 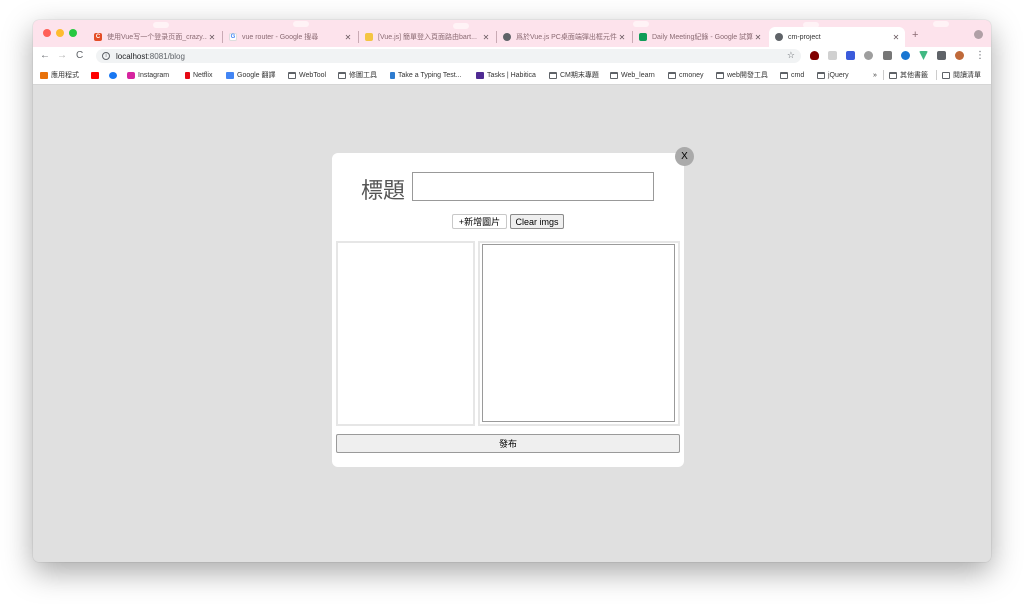 What do you see at coordinates (154, 75) in the screenshot?
I see `bookmark-label: Instagram` at bounding box center [154, 75].